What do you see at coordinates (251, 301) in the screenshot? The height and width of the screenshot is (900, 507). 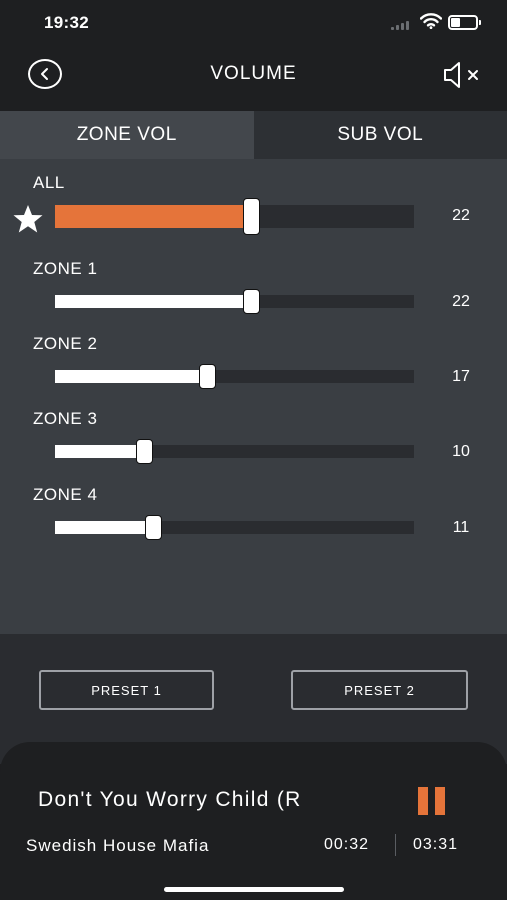 I see `zone-1-volume-handle` at bounding box center [251, 301].